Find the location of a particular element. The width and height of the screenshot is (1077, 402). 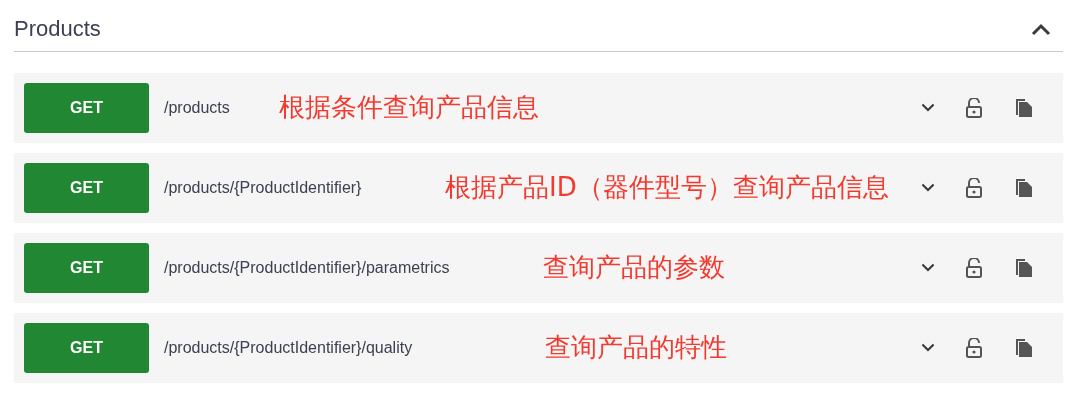

endpoint-path: /products/{ProductIdentifier}/quality is located at coordinates (288, 348).